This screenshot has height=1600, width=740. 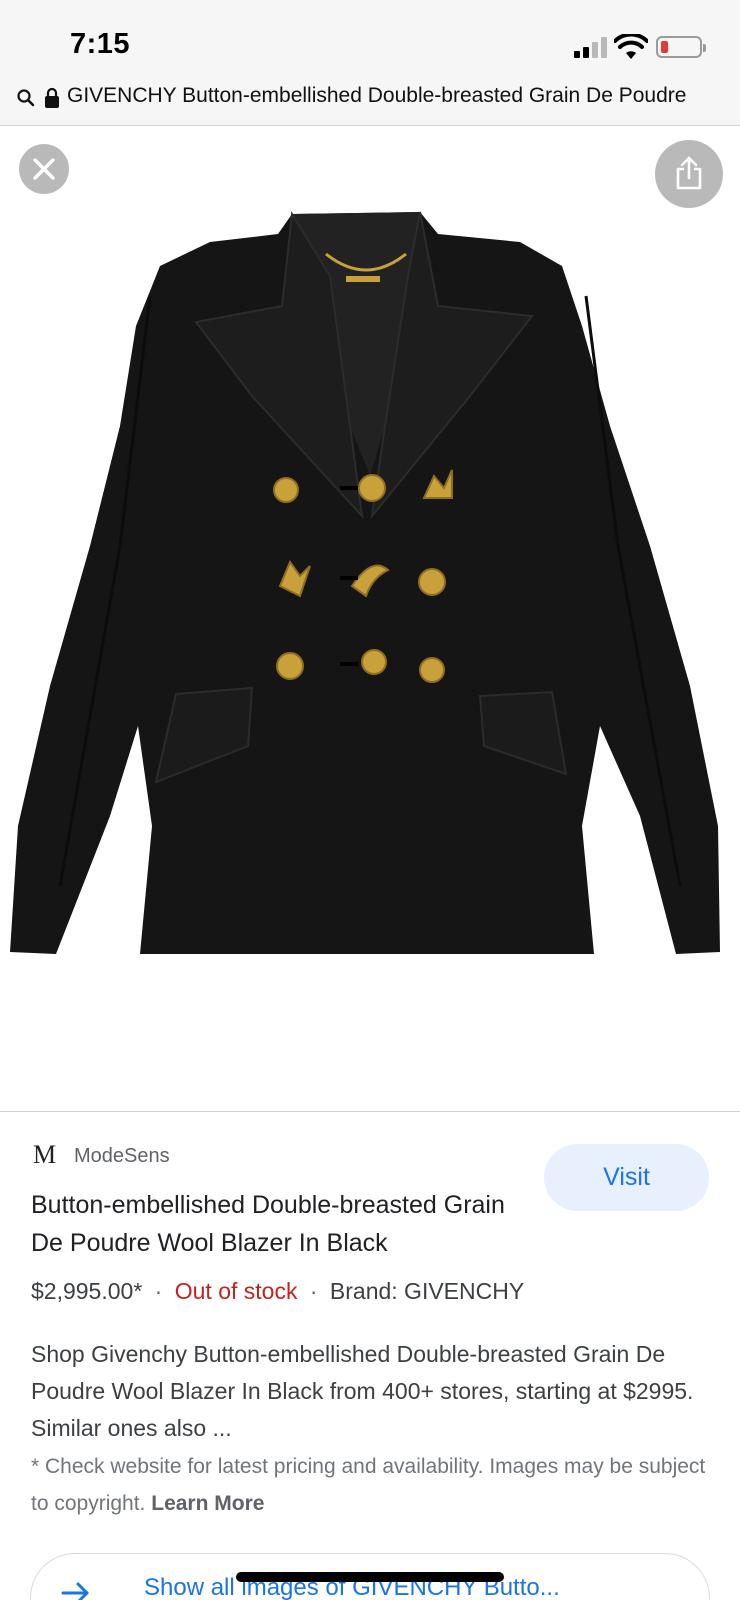 I want to click on arrow-right-icon, so click(x=75, y=1591).